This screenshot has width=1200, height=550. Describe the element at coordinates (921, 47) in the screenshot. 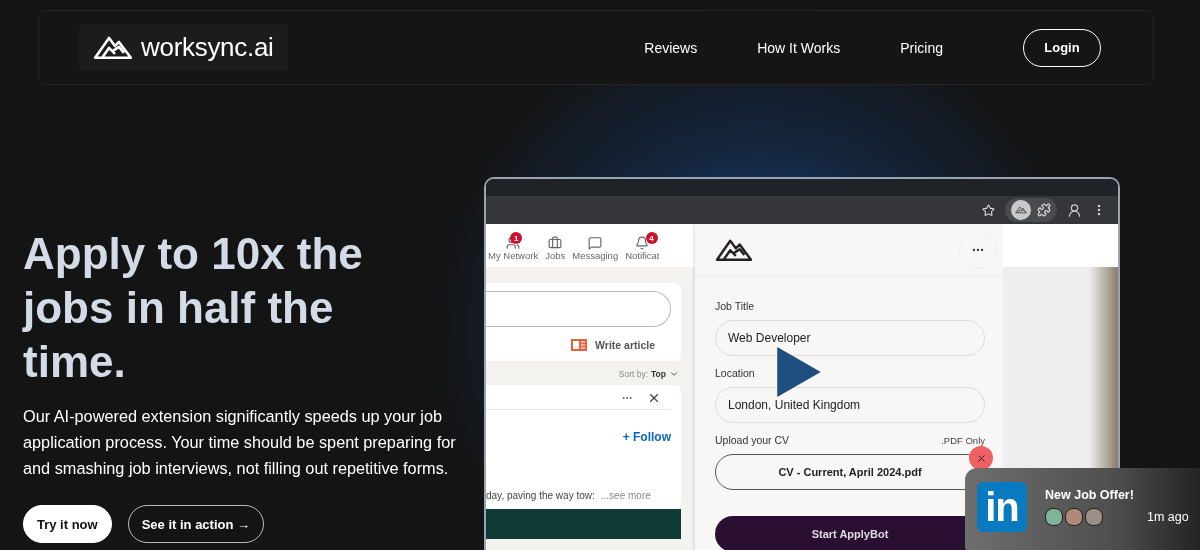

I see `nav-link: Pricing` at that location.